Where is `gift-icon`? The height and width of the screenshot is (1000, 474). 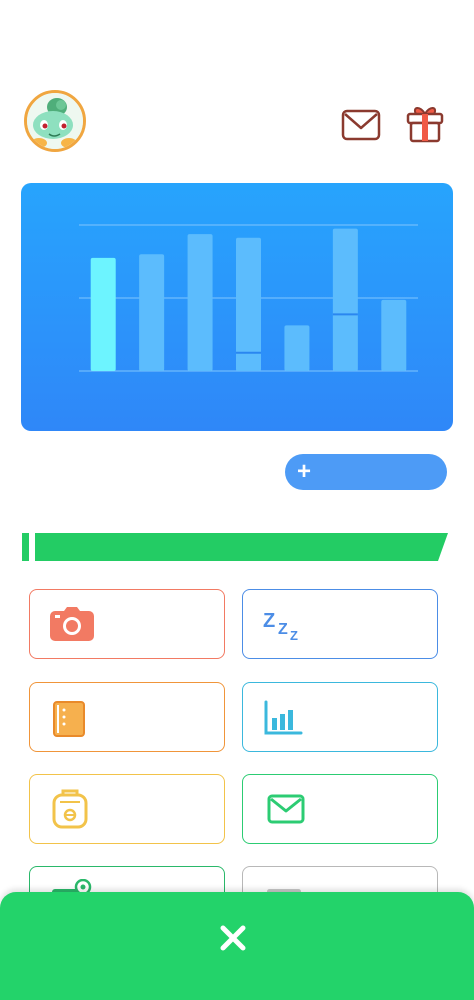 gift-icon is located at coordinates (425, 125).